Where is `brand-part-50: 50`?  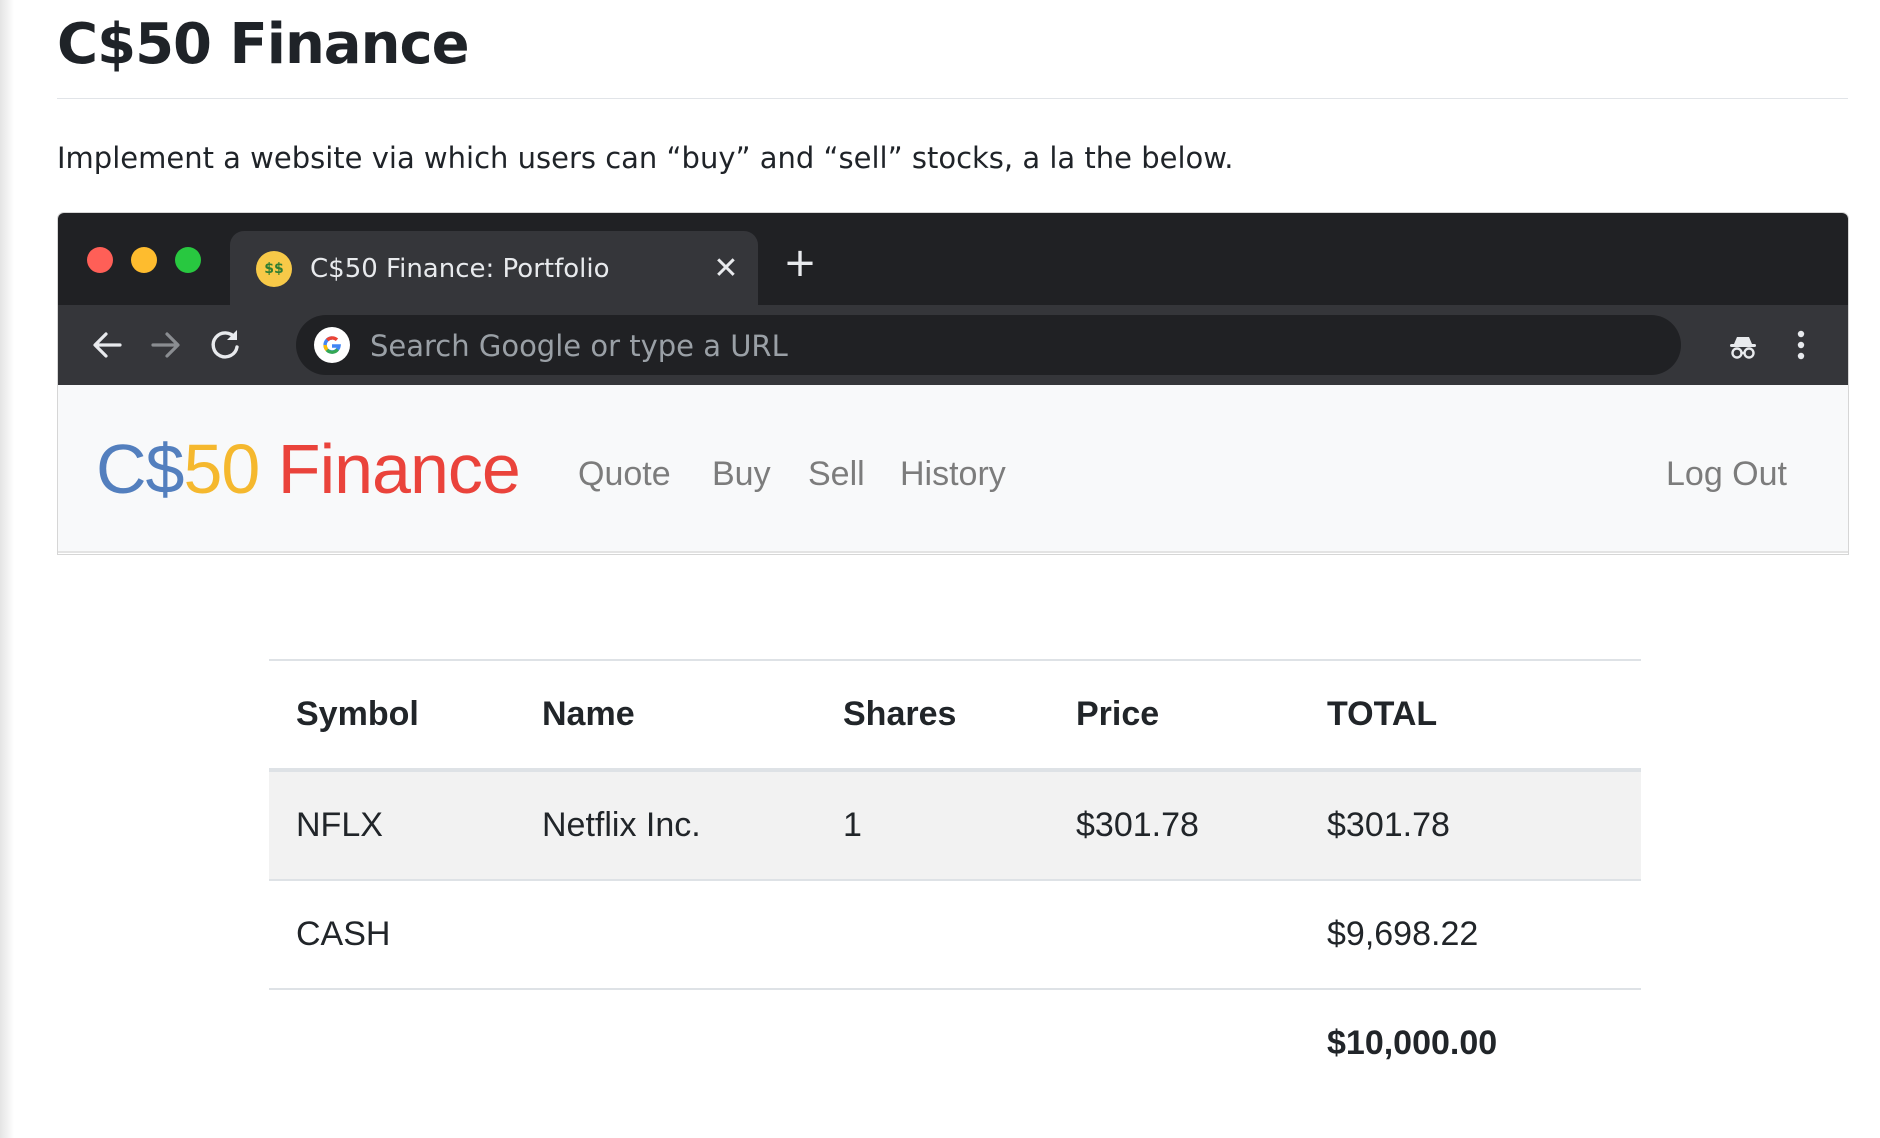 brand-part-50: 50 is located at coordinates (221, 469).